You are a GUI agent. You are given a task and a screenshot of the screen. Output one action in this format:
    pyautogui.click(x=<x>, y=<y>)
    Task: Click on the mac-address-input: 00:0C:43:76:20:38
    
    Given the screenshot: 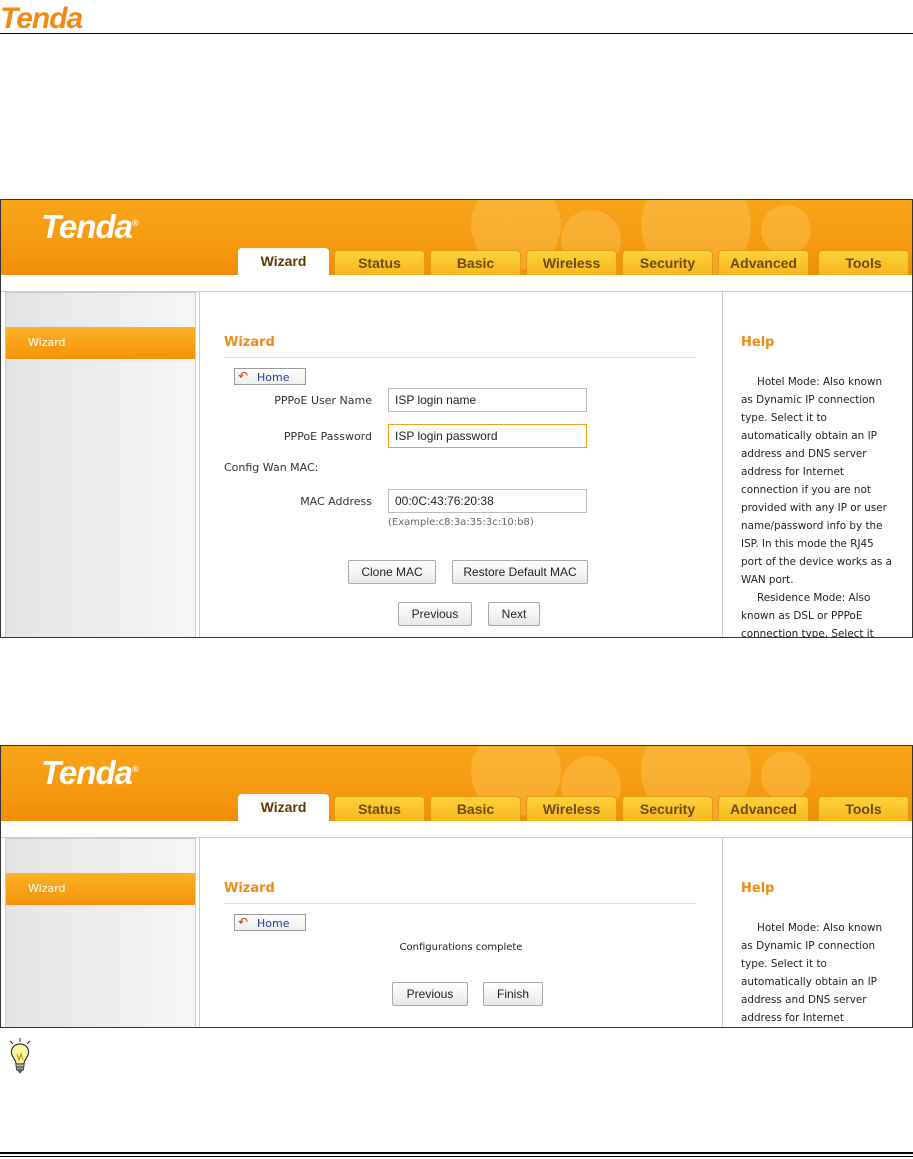 What is the action you would take?
    pyautogui.click(x=487, y=501)
    